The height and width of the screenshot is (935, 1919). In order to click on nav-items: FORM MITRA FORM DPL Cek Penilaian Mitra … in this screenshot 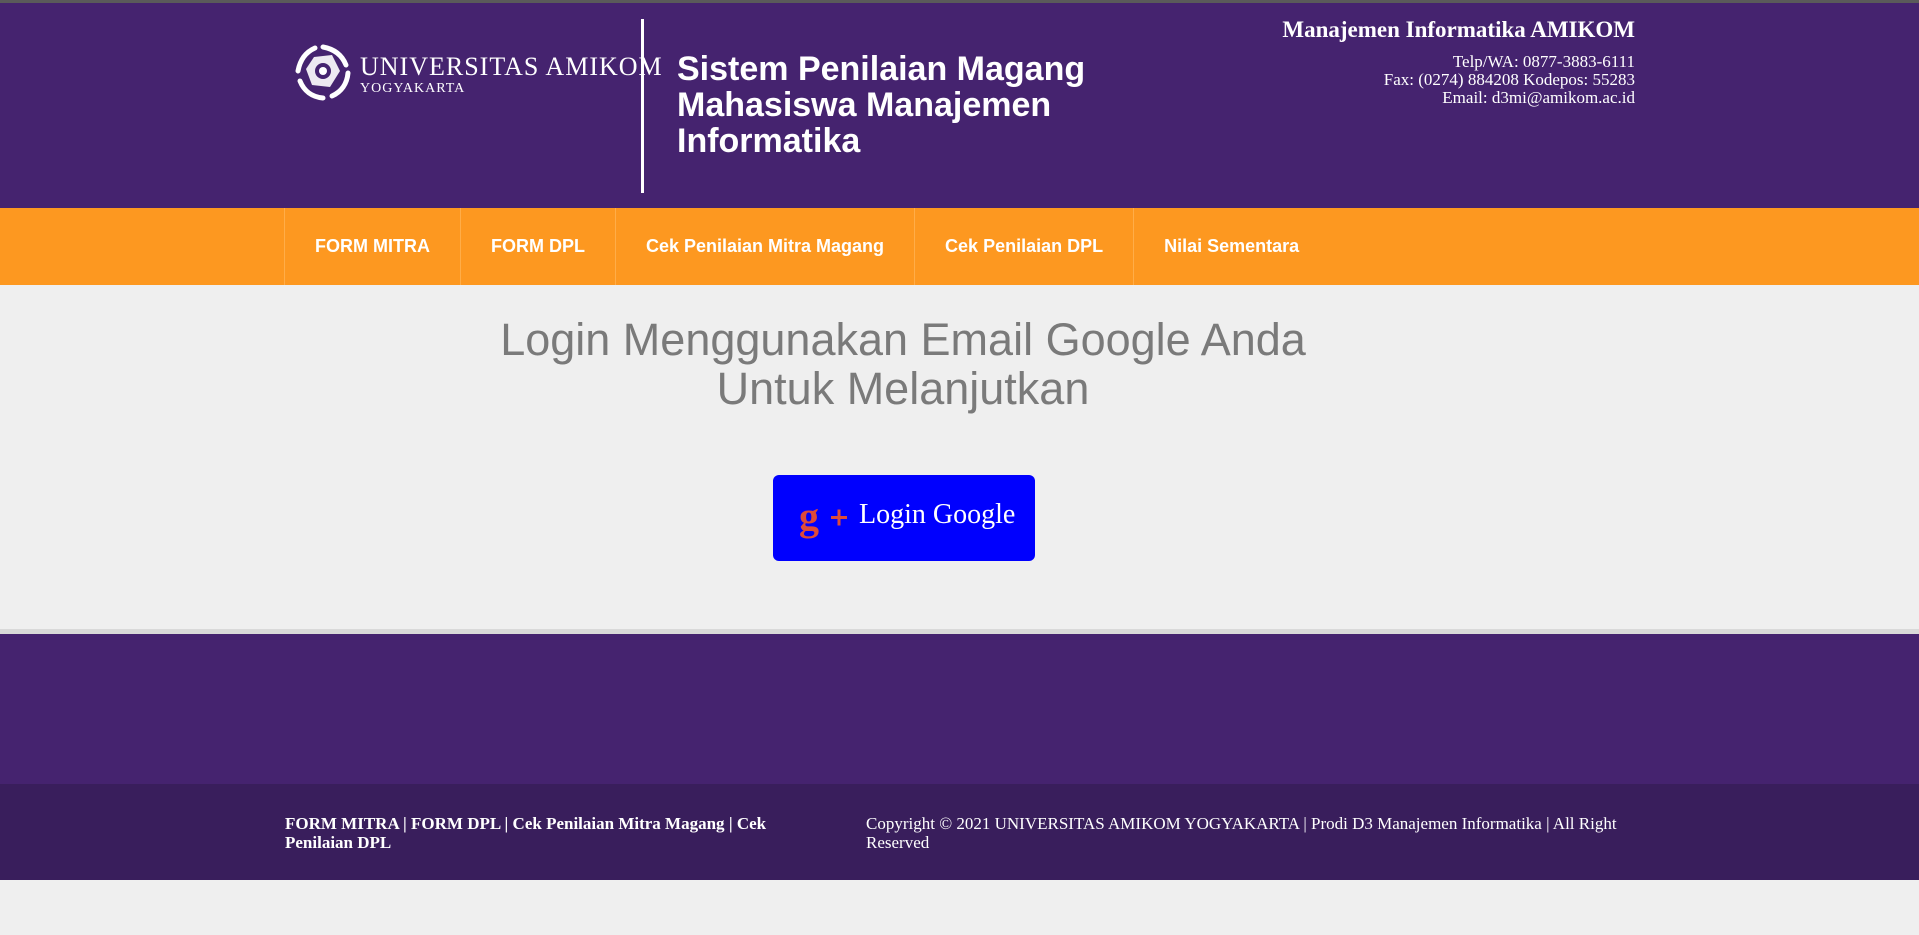, I will do `click(806, 246)`.